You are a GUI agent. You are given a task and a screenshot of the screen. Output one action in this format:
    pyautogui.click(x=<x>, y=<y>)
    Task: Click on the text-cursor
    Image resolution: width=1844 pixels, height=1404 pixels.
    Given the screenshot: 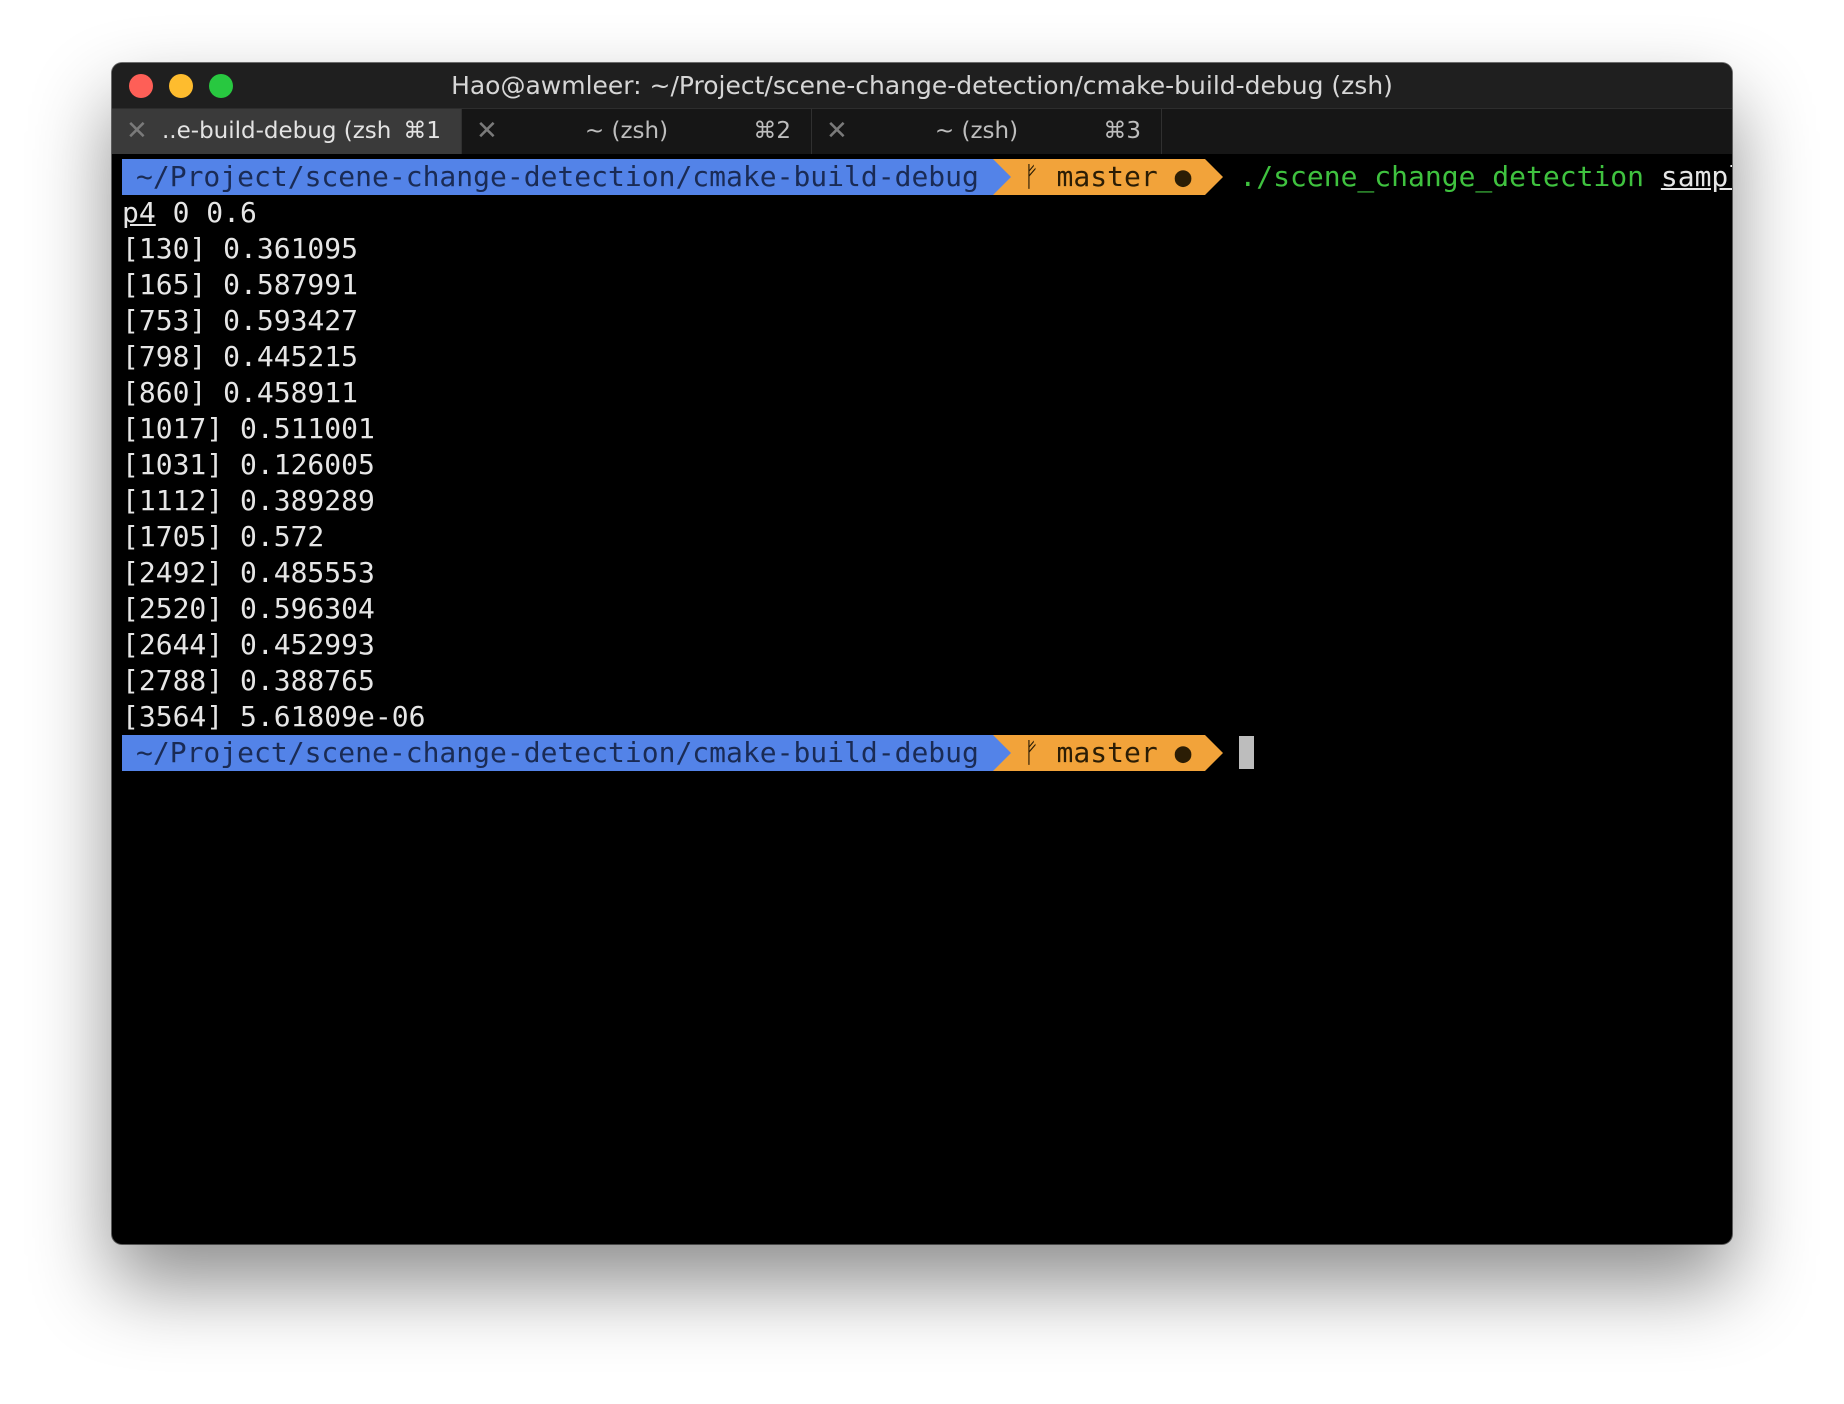 What is the action you would take?
    pyautogui.click(x=1247, y=752)
    